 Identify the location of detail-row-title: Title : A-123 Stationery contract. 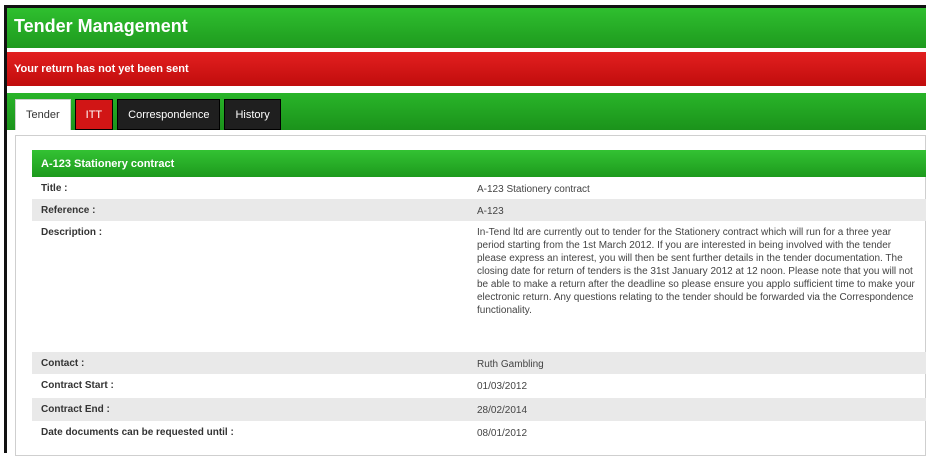
(479, 188).